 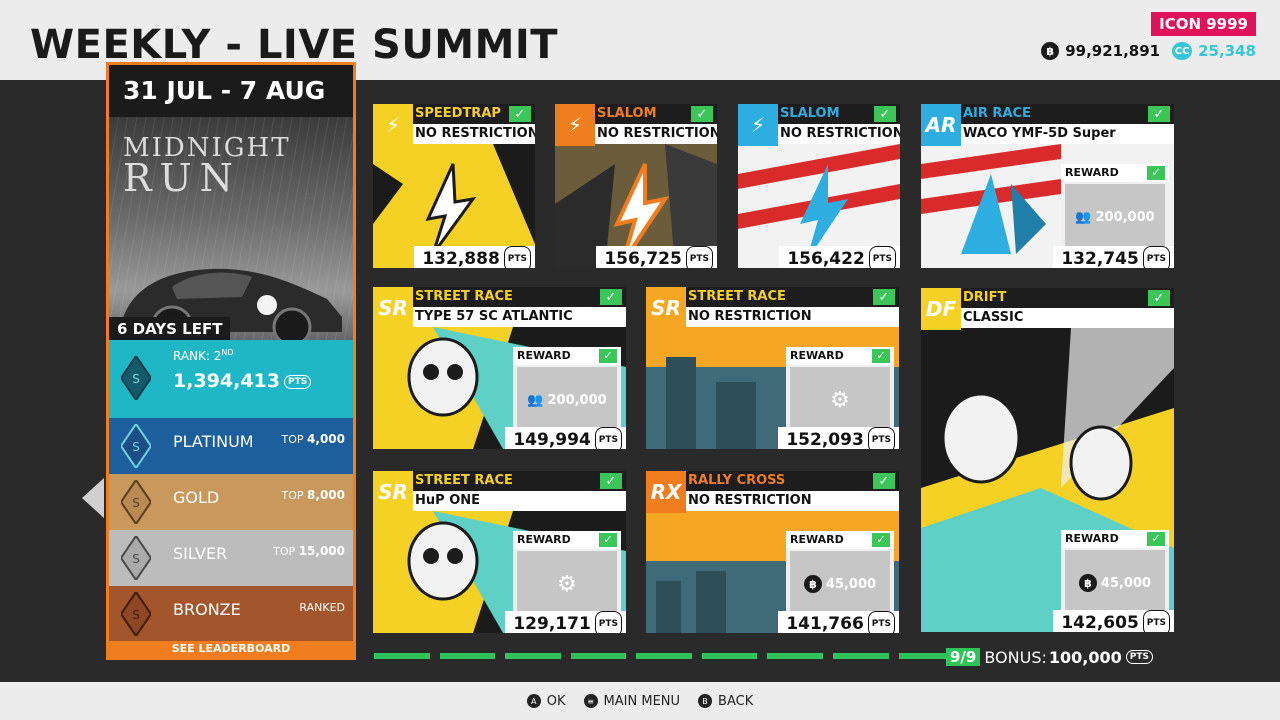 I want to click on gold-emblem-icon: S, so click(x=136, y=502).